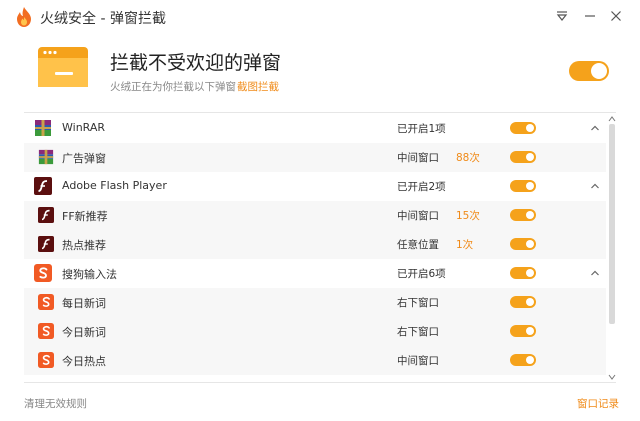 This screenshot has height=421, width=640. I want to click on app-group-row: Adobe Flash Player 已开启2项, so click(315, 186).